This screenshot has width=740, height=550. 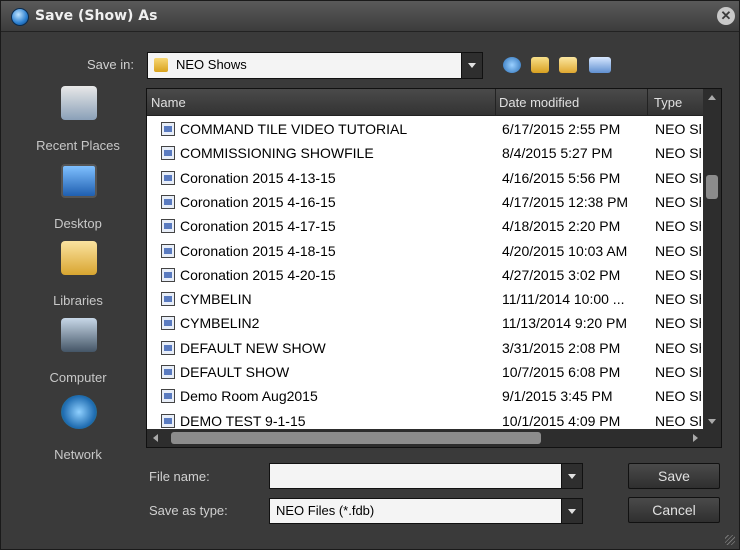 I want to click on recent-places-icon, so click(x=79, y=103).